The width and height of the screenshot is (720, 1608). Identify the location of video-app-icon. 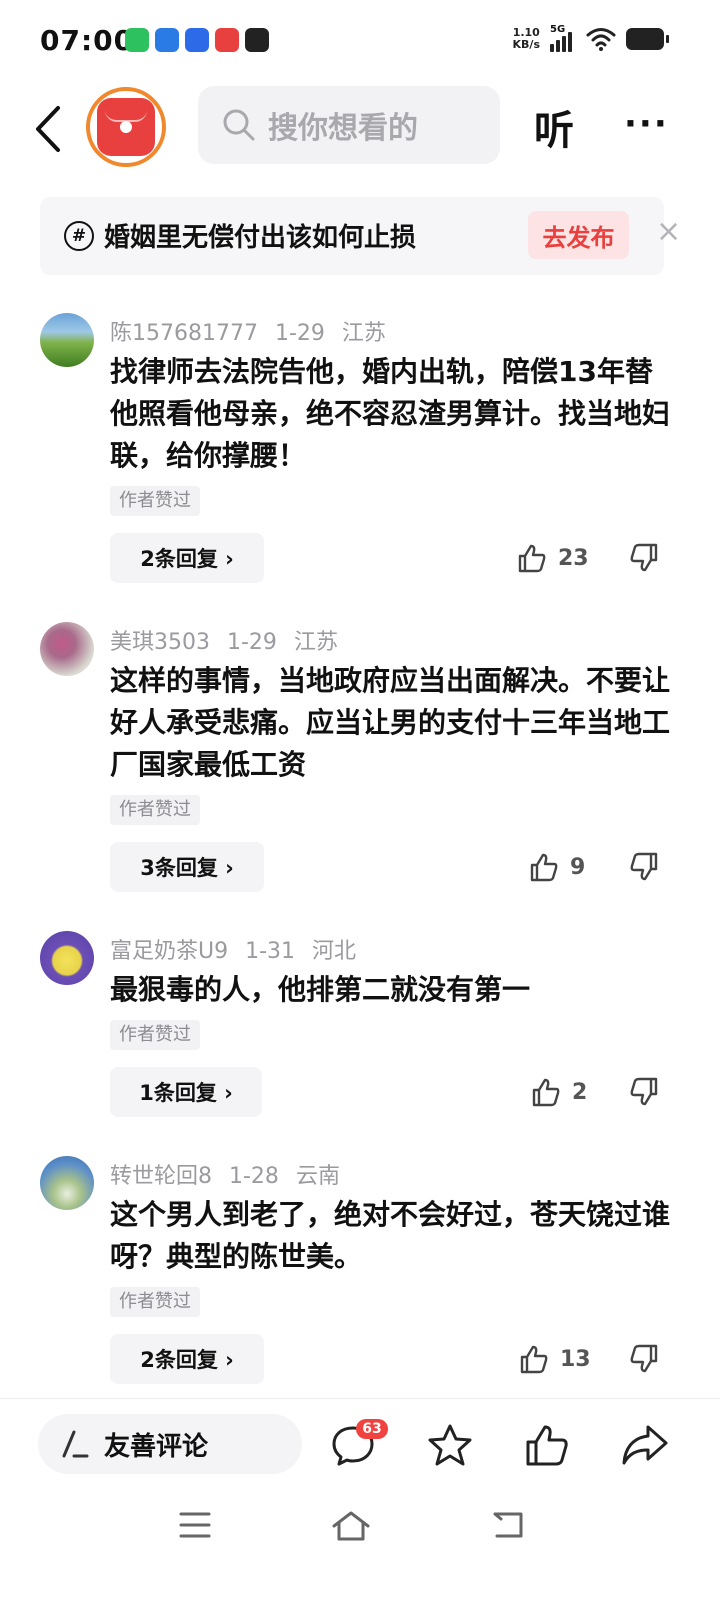
(227, 40).